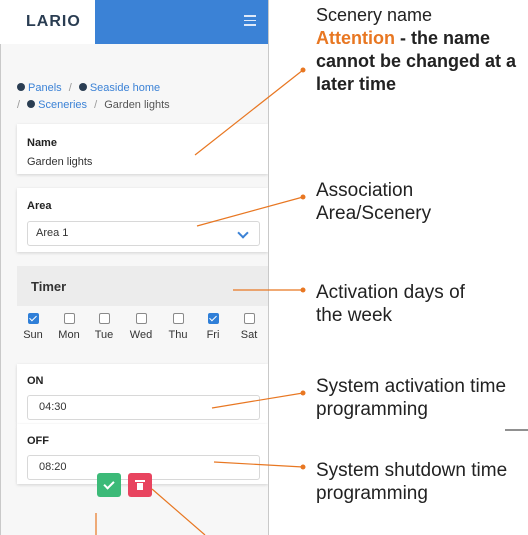 The height and width of the screenshot is (535, 528). Describe the element at coordinates (52, 233) in the screenshot. I see `area-select-value: Area 1` at that location.